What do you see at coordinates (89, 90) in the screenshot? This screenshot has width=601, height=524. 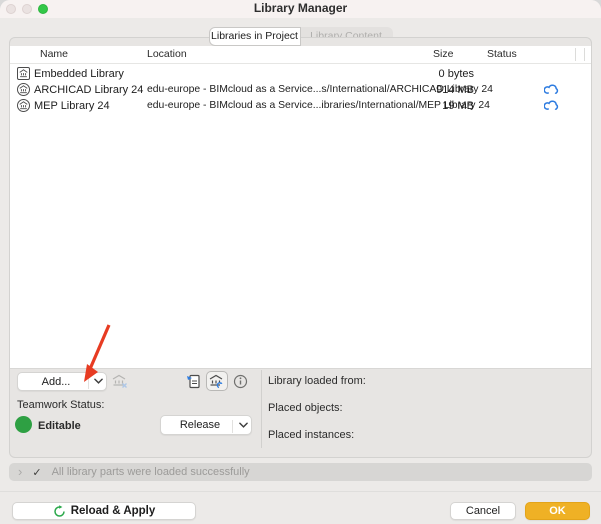 I see `library-name: ARCHICAD Library 24` at bounding box center [89, 90].